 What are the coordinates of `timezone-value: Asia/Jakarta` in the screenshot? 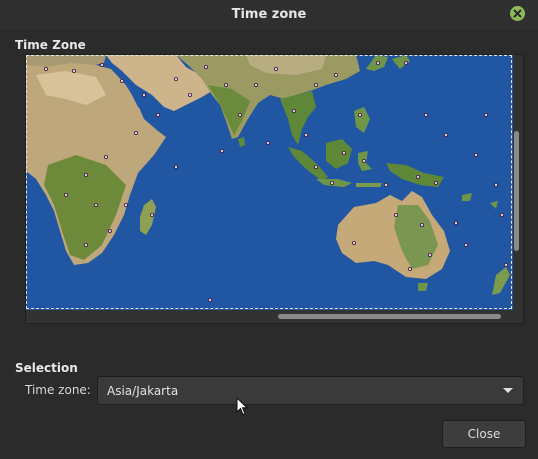 It's located at (143, 391).